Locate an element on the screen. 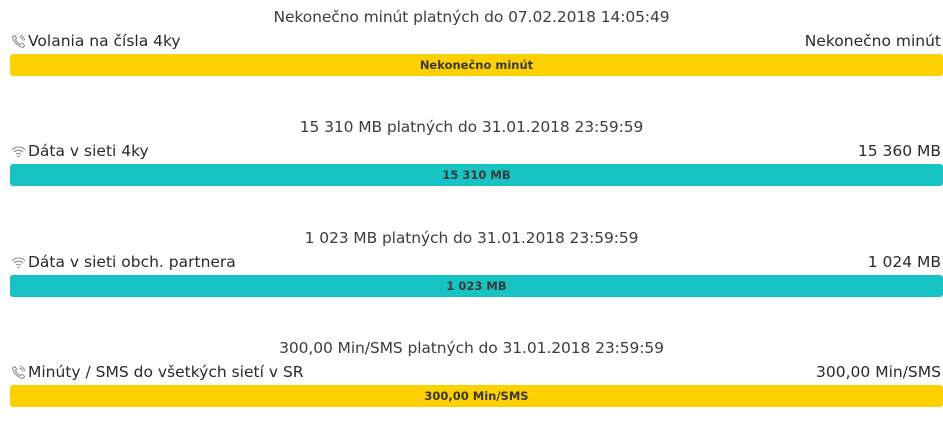 This screenshot has height=428, width=943. usage-progress-bar: 300,00 Min/SMS is located at coordinates (476, 396).